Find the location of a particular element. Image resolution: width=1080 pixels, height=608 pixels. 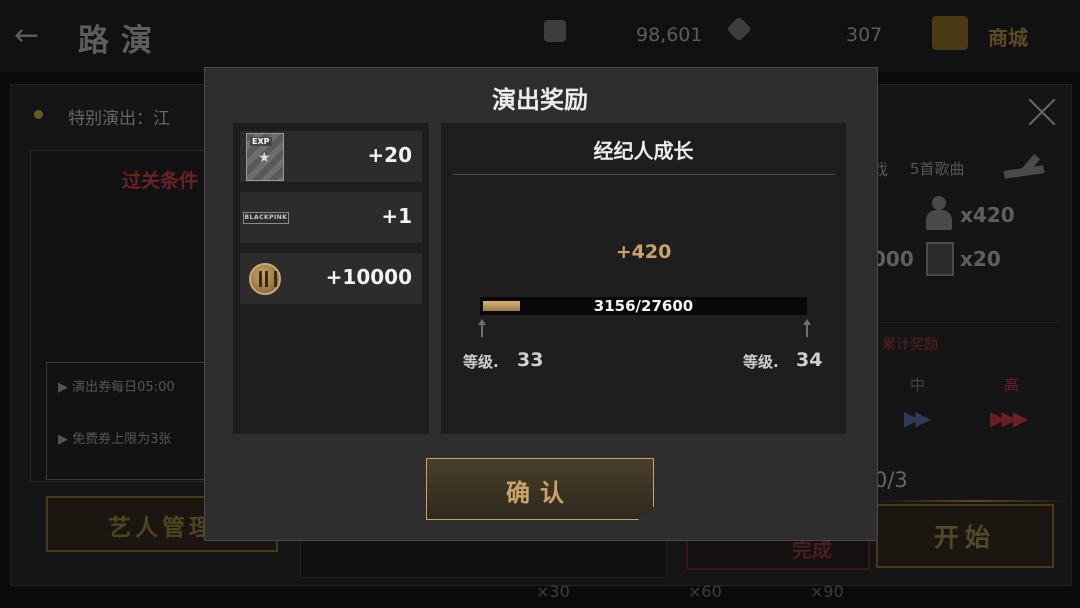

confirm-button: 确认 is located at coordinates (540, 489).